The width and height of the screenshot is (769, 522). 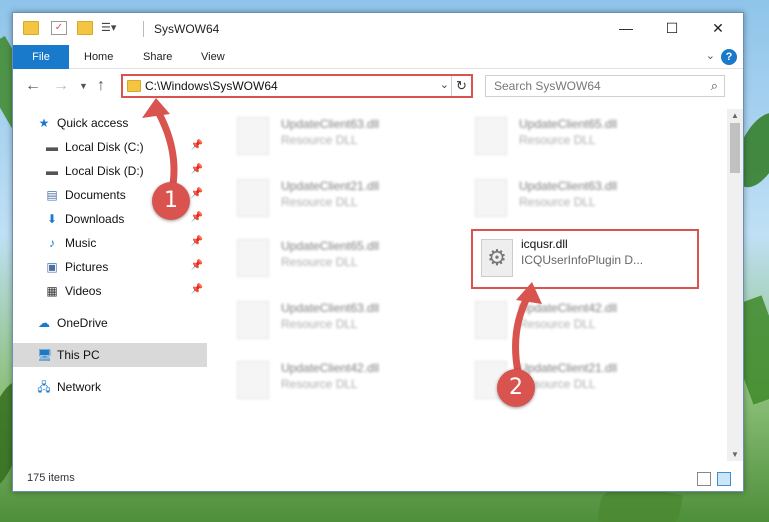 I want to click on annotation-marker-2: 2, so click(x=516, y=388).